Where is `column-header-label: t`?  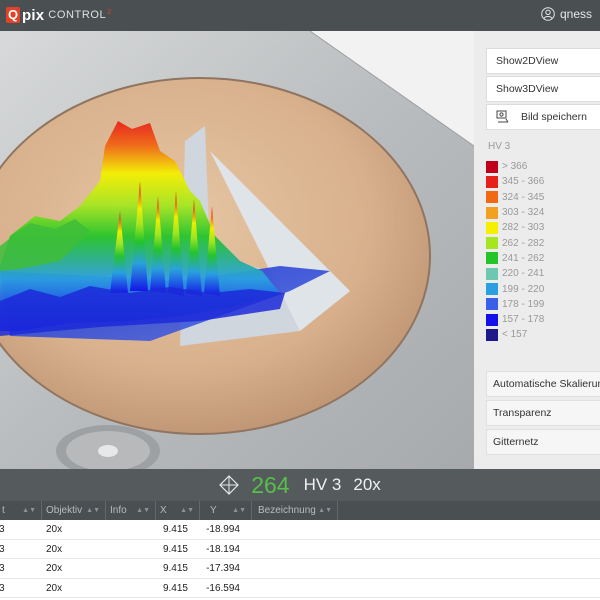 column-header-label: t is located at coordinates (3, 510).